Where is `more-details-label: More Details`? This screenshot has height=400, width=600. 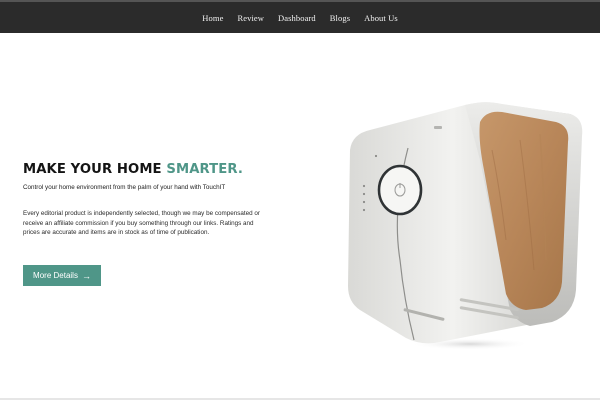
more-details-label: More Details is located at coordinates (55, 275).